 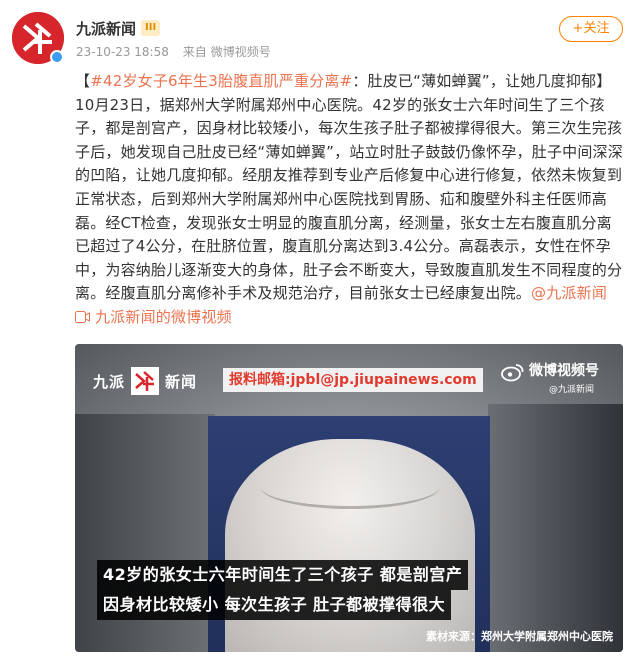 What do you see at coordinates (241, 52) in the screenshot?
I see `post-source: 微博视频号` at bounding box center [241, 52].